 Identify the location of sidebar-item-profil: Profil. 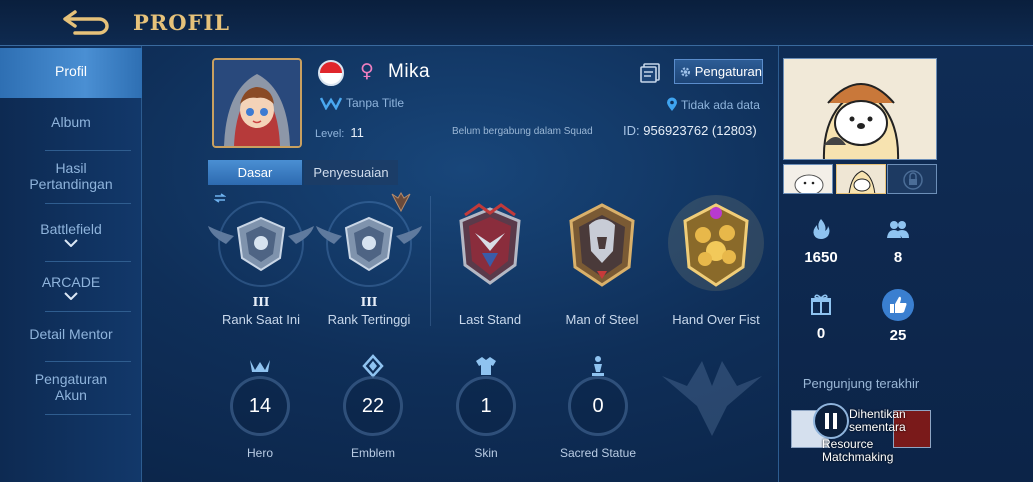
(71, 73).